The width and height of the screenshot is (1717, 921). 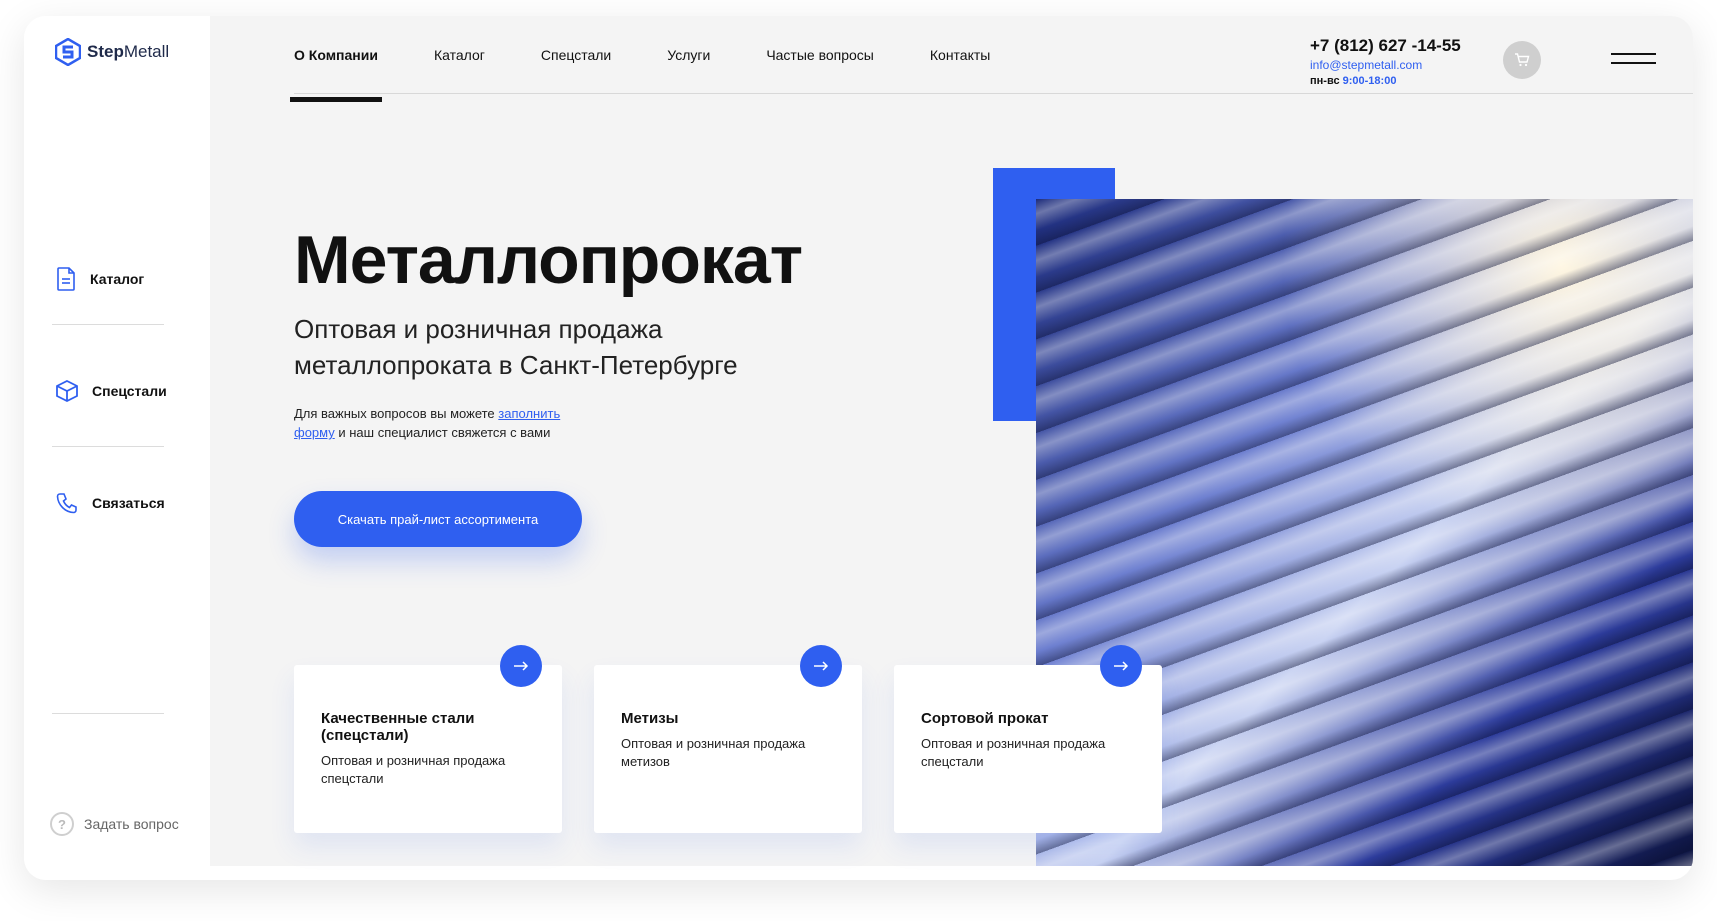 What do you see at coordinates (131, 824) in the screenshot?
I see `ask-question-label: Задать вопрос` at bounding box center [131, 824].